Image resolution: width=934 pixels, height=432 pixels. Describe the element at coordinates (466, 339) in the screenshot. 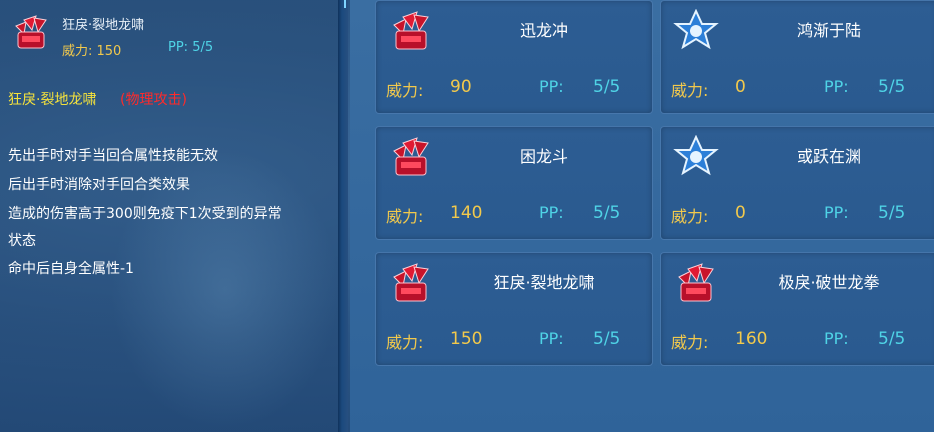

I see `power-value: 150` at that location.